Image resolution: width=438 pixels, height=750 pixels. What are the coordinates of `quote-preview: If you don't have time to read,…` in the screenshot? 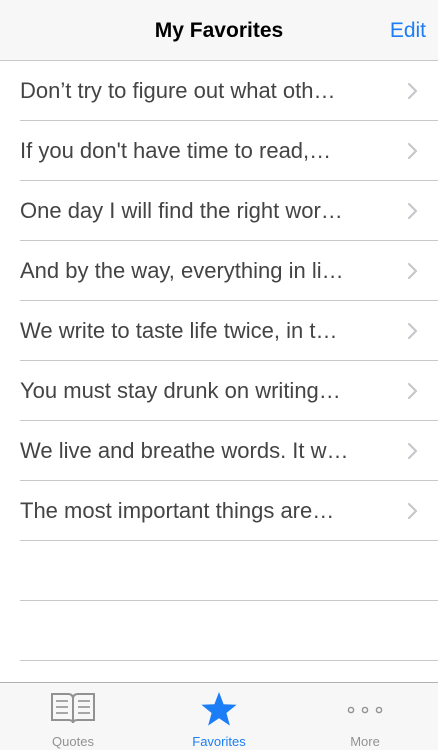 It's located at (176, 150).